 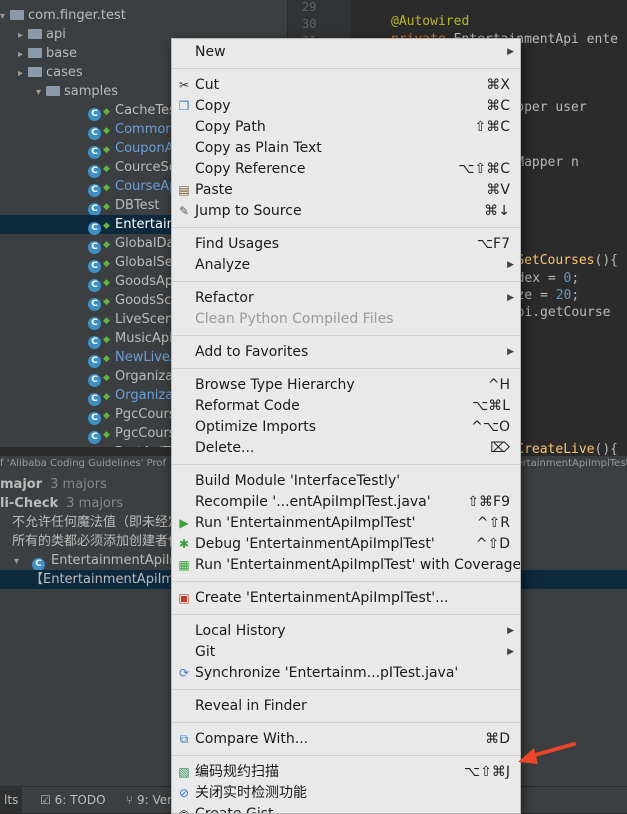 I want to click on inspection-row: major 3 majors, so click(x=53, y=484).